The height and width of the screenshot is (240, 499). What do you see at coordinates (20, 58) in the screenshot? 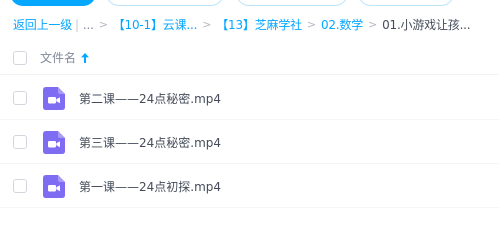
I see `select-all-checkbox` at bounding box center [20, 58].